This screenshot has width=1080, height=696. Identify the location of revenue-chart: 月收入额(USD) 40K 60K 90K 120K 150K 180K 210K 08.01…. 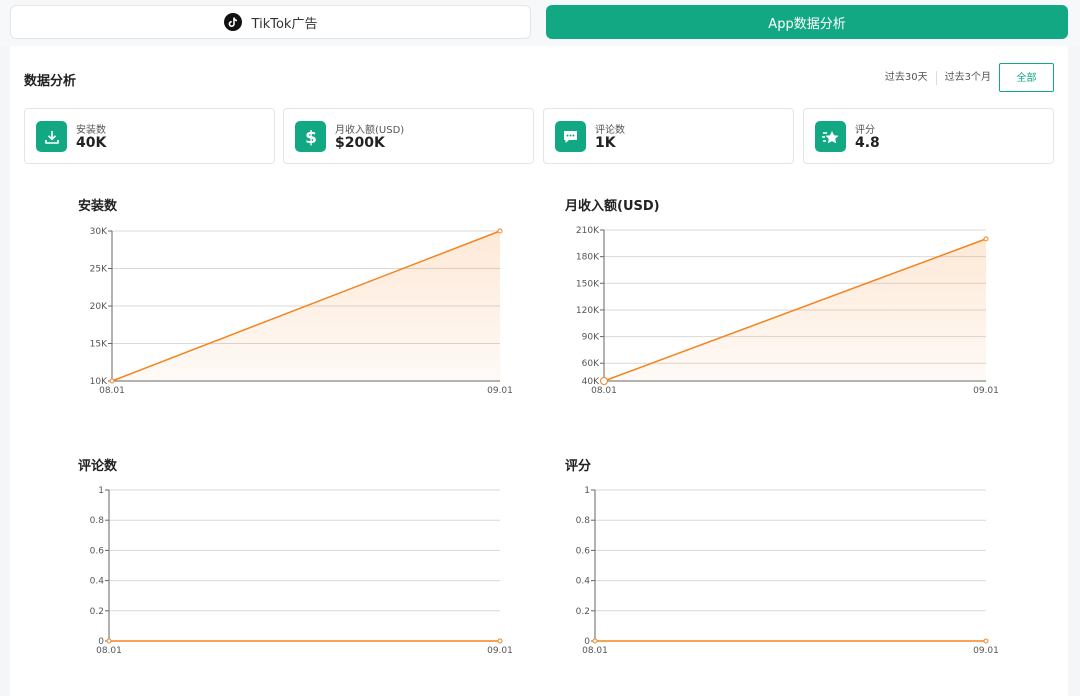
(785, 300).